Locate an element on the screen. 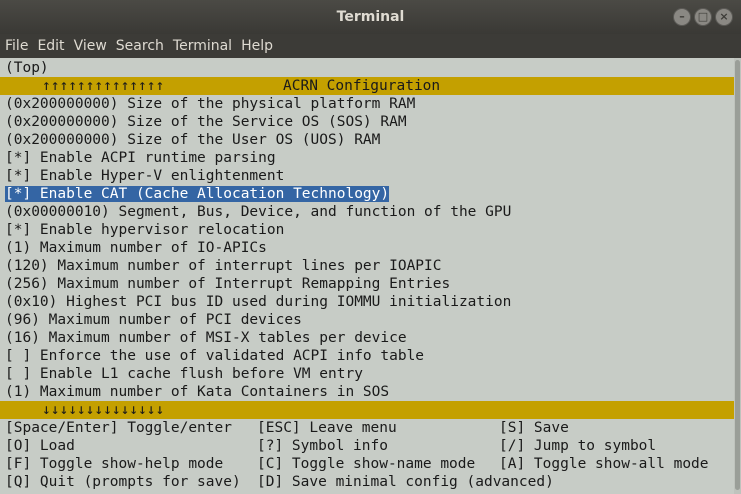 Image resolution: width=741 pixels, height=494 pixels. help-key: [/] Jump to symbol is located at coordinates (578, 446).